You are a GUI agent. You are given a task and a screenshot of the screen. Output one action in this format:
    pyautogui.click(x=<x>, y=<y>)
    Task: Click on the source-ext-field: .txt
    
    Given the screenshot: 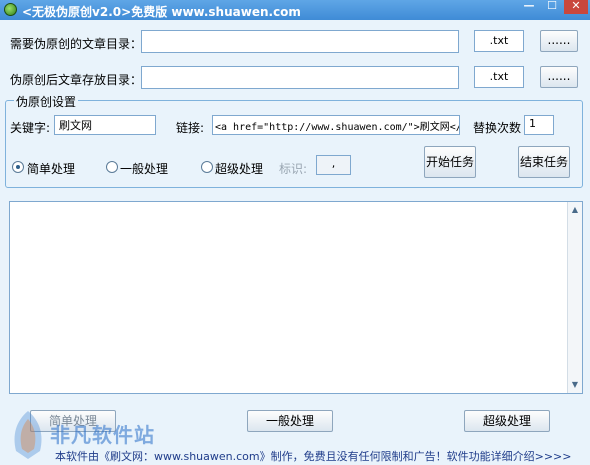 What is the action you would take?
    pyautogui.click(x=499, y=41)
    